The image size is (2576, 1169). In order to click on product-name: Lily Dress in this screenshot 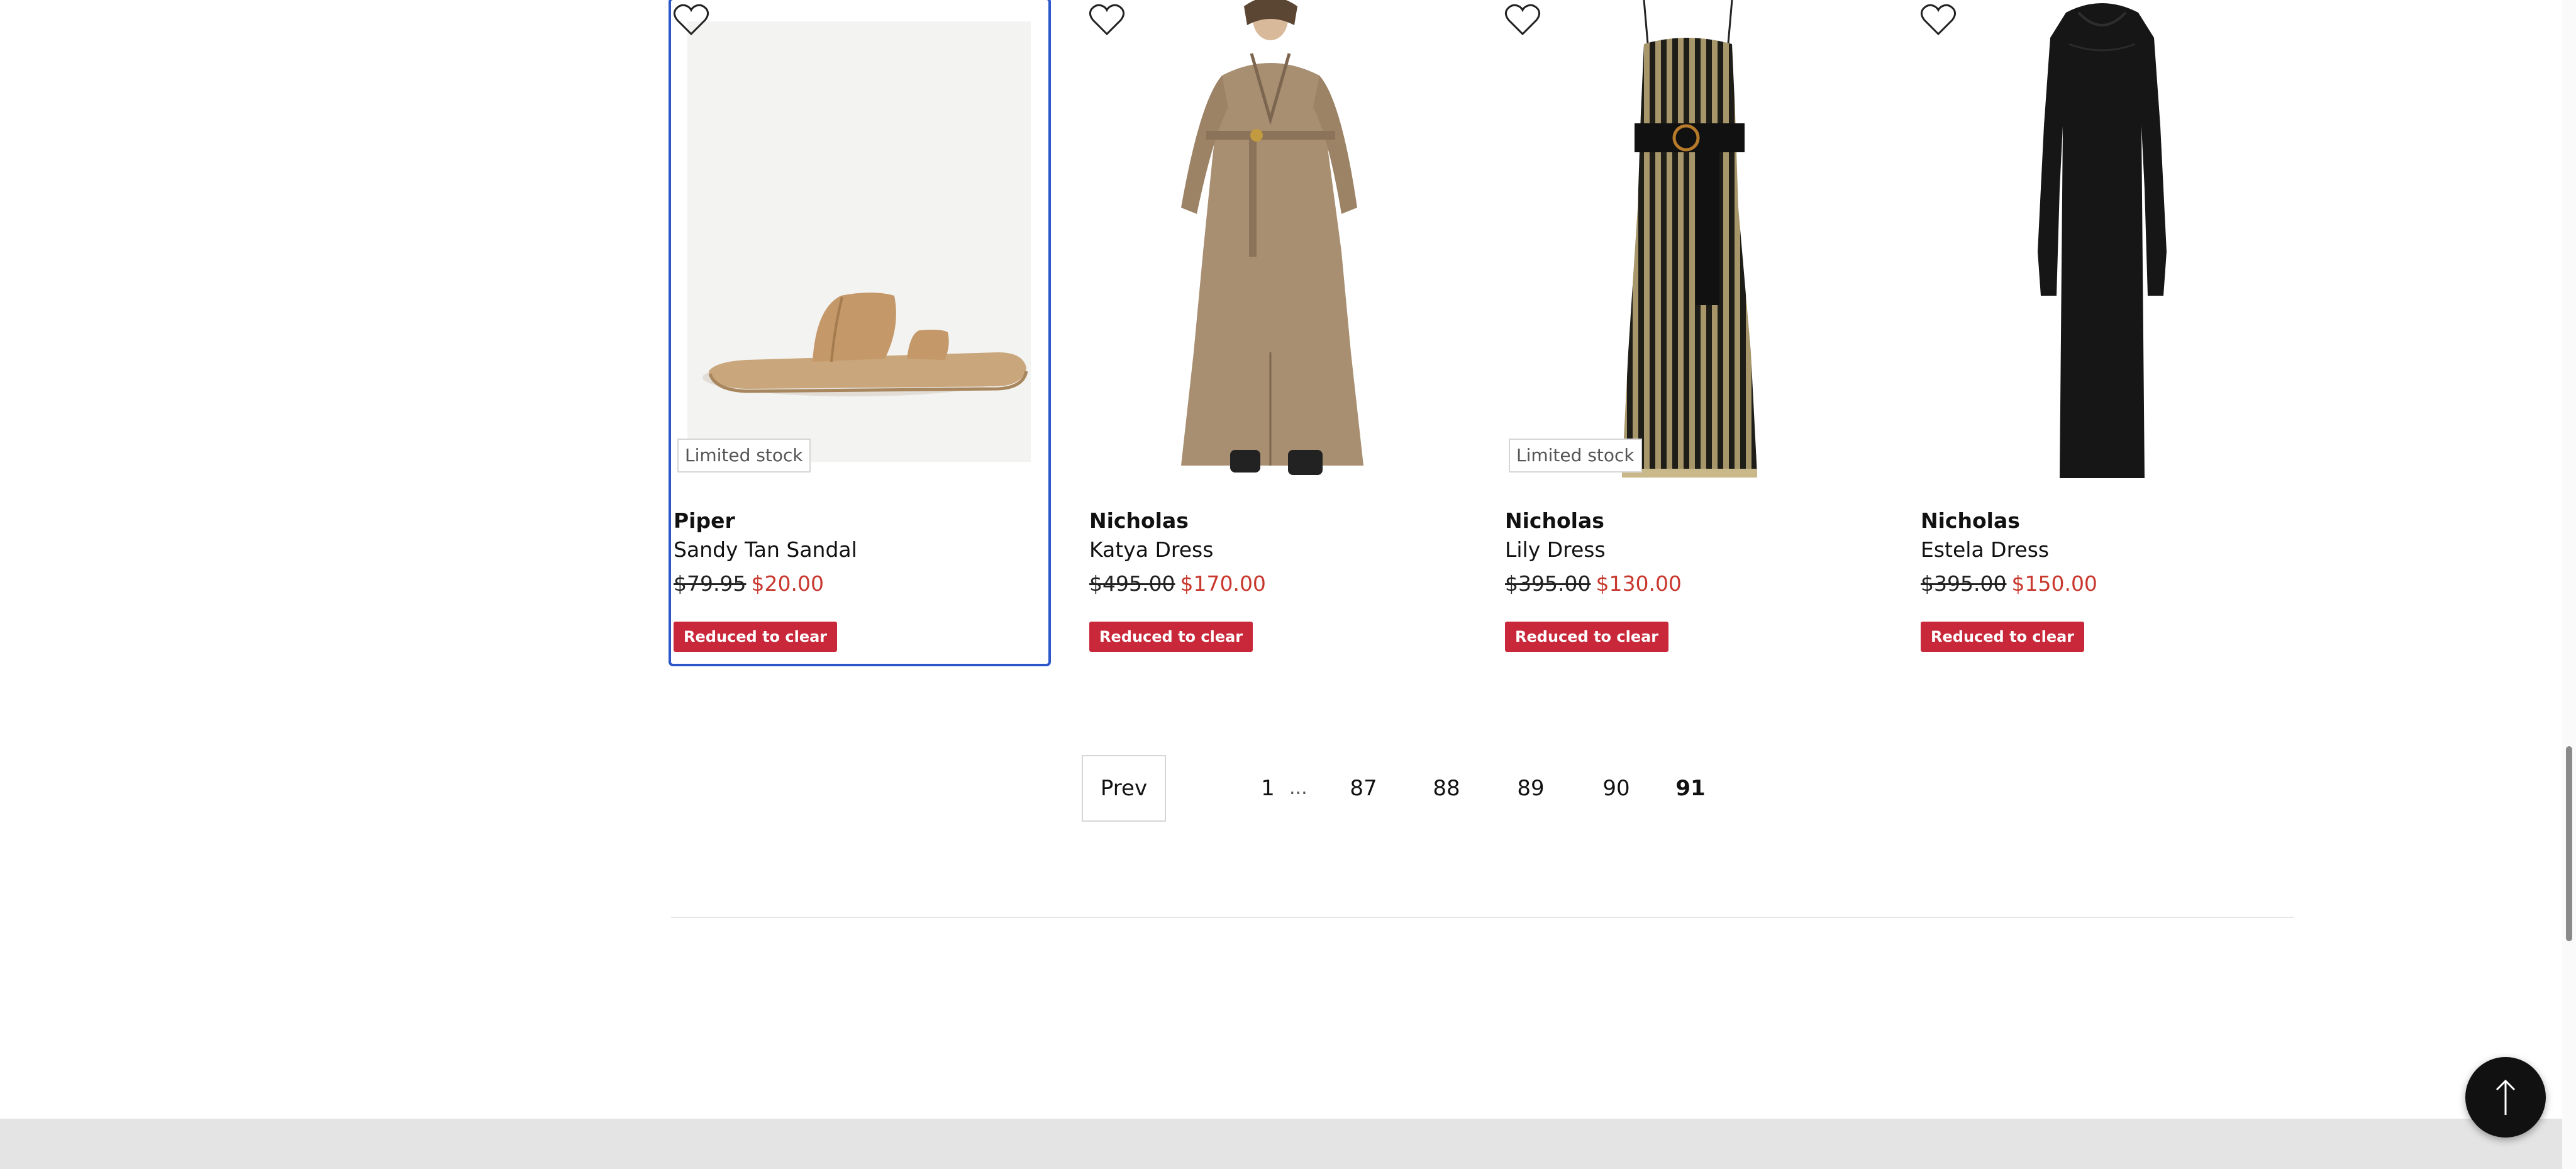, I will do `click(1555, 549)`.